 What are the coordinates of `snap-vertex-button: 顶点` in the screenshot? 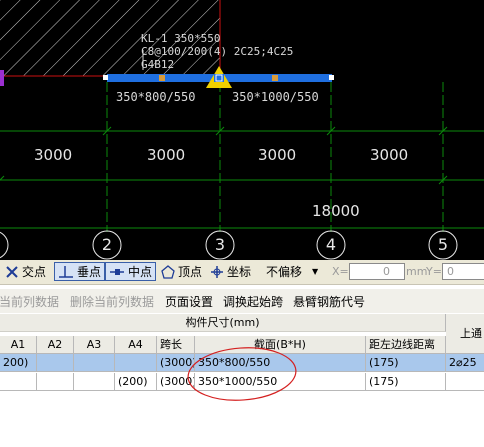 It's located at (181, 271).